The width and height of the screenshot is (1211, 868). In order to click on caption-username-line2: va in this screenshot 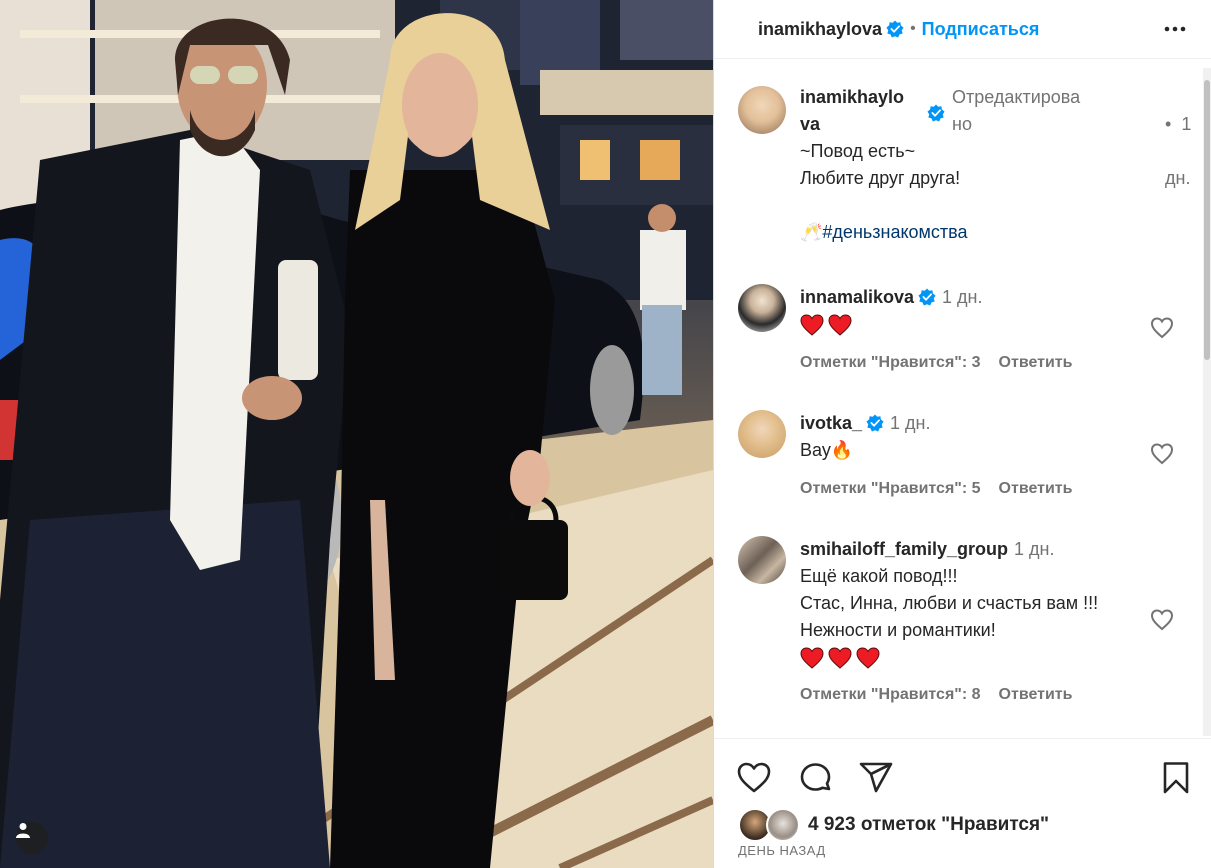, I will do `click(810, 124)`.